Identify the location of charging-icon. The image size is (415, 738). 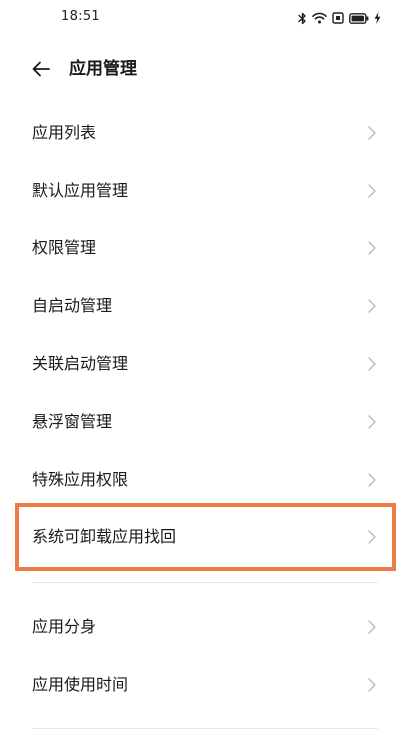
(377, 18).